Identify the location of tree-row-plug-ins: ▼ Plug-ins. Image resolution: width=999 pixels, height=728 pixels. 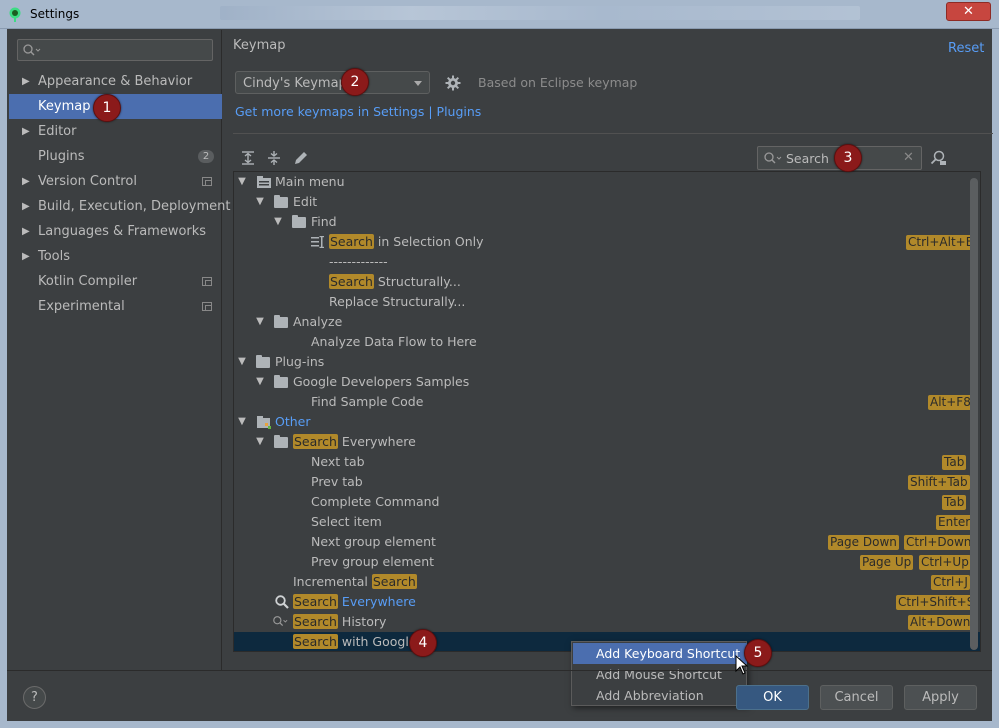
(607, 362).